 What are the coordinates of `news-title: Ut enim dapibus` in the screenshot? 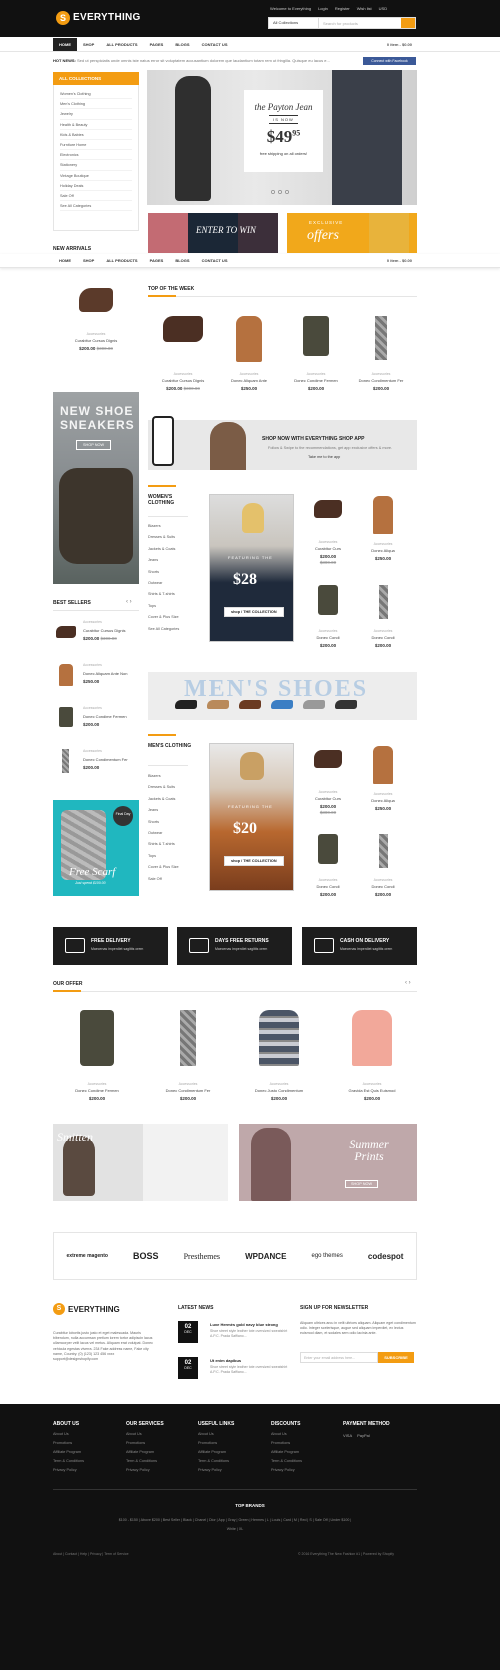 It's located at (225, 1360).